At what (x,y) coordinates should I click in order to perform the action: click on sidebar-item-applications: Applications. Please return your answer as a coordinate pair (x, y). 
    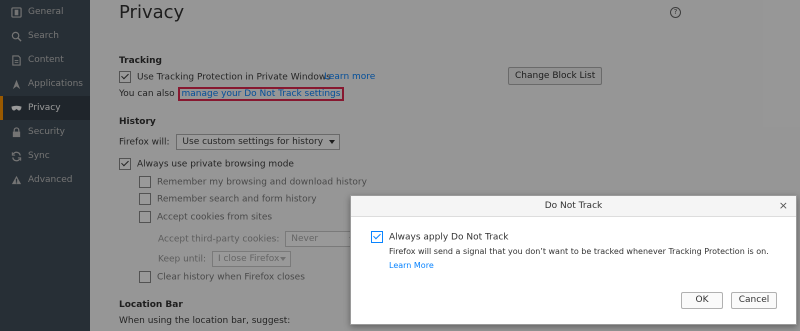
    Looking at the image, I should click on (45, 84).